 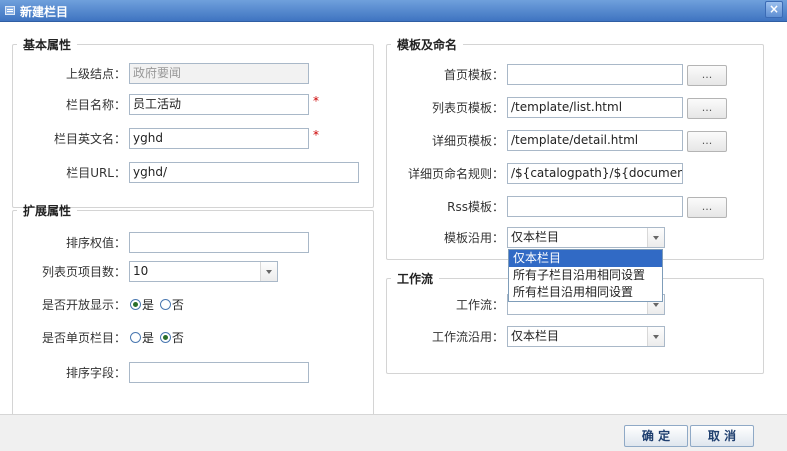 What do you see at coordinates (473, 75) in the screenshot?
I see `home-template-label: 首页模板：` at bounding box center [473, 75].